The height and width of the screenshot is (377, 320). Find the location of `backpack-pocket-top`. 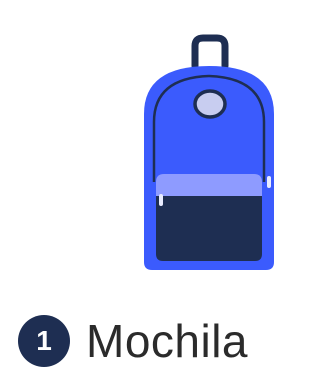

backpack-pocket-top is located at coordinates (209, 185).